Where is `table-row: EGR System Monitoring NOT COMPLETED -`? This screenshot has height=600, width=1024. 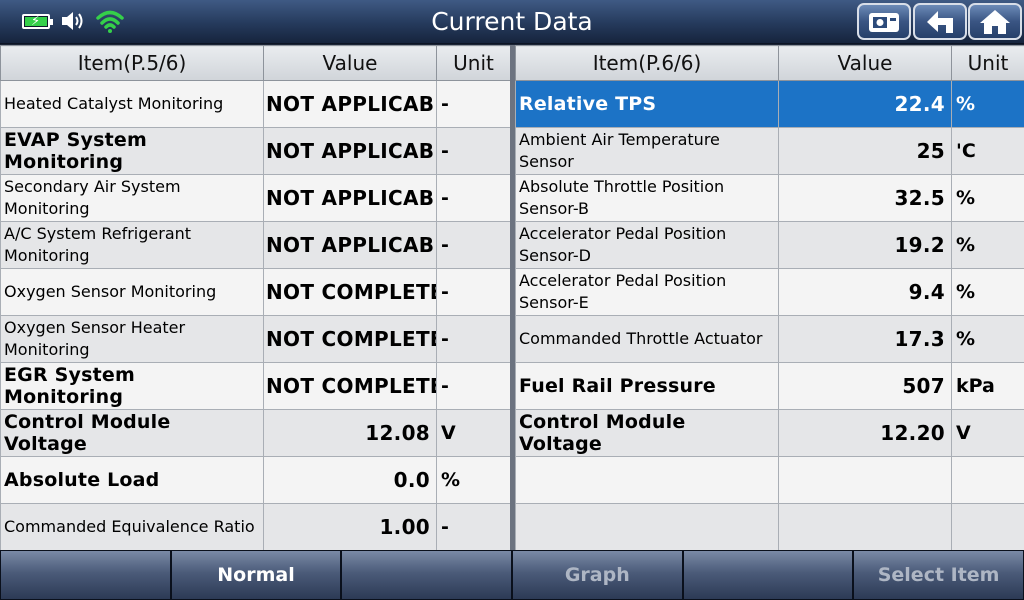 table-row: EGR System Monitoring NOT COMPLETED - is located at coordinates (255, 386).